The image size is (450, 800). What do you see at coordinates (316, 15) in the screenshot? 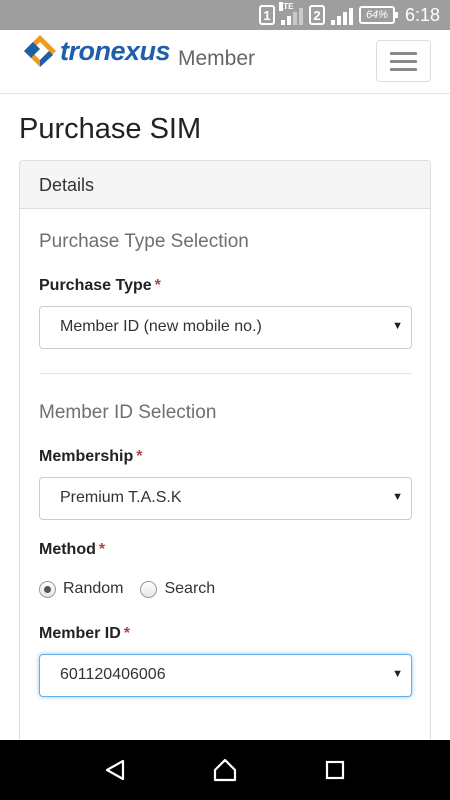
I see `sim2-icon: 2` at bounding box center [316, 15].